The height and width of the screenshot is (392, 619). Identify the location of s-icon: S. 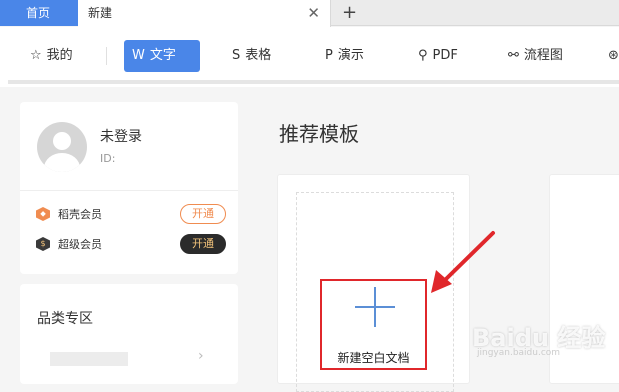
(236, 55).